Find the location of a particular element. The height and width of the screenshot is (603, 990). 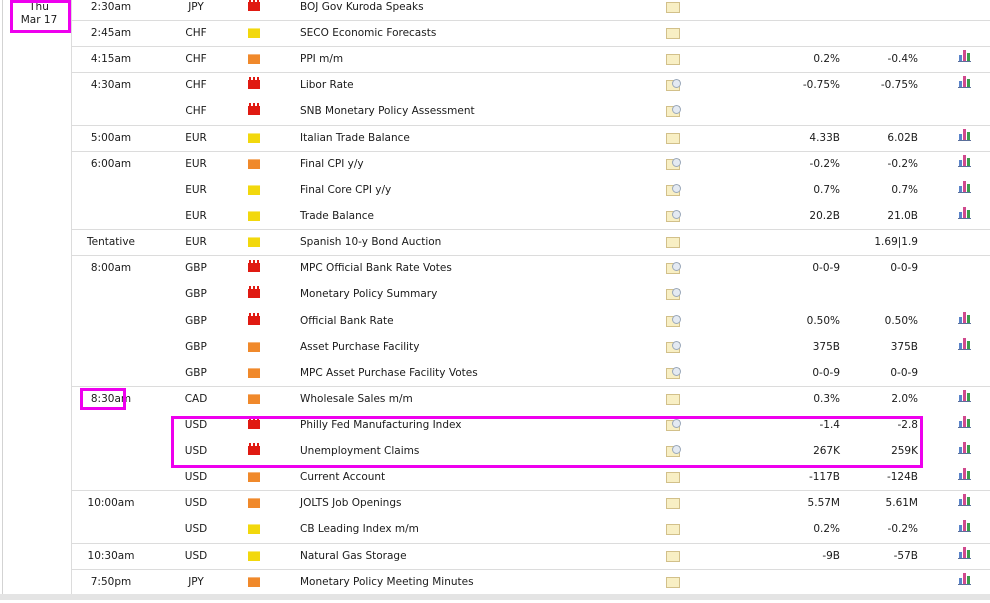

currency-cell: CHF is located at coordinates (196, 59).